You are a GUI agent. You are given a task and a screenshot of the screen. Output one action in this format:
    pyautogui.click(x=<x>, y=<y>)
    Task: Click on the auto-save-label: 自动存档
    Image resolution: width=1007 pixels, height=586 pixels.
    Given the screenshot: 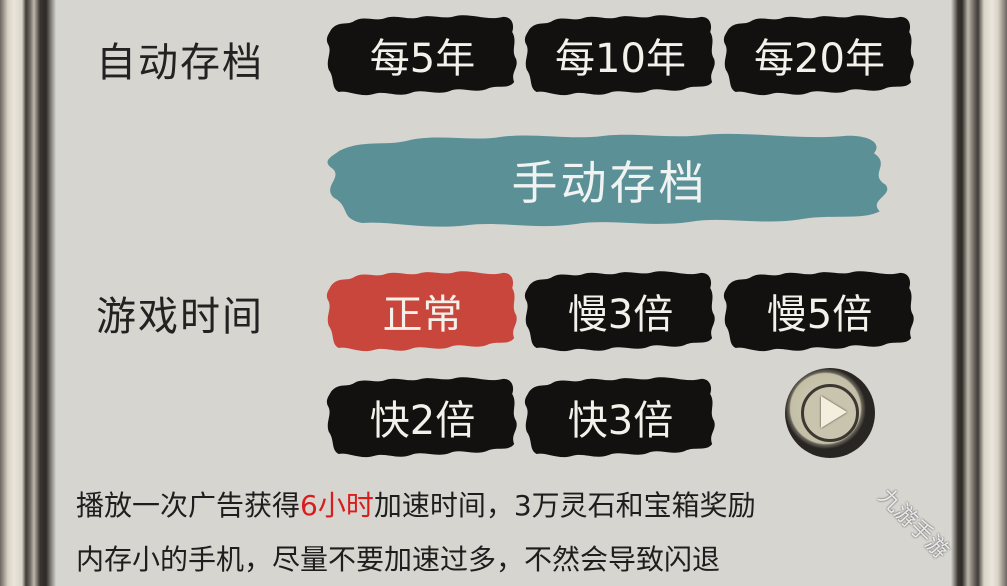 What is the action you would take?
    pyautogui.click(x=180, y=63)
    